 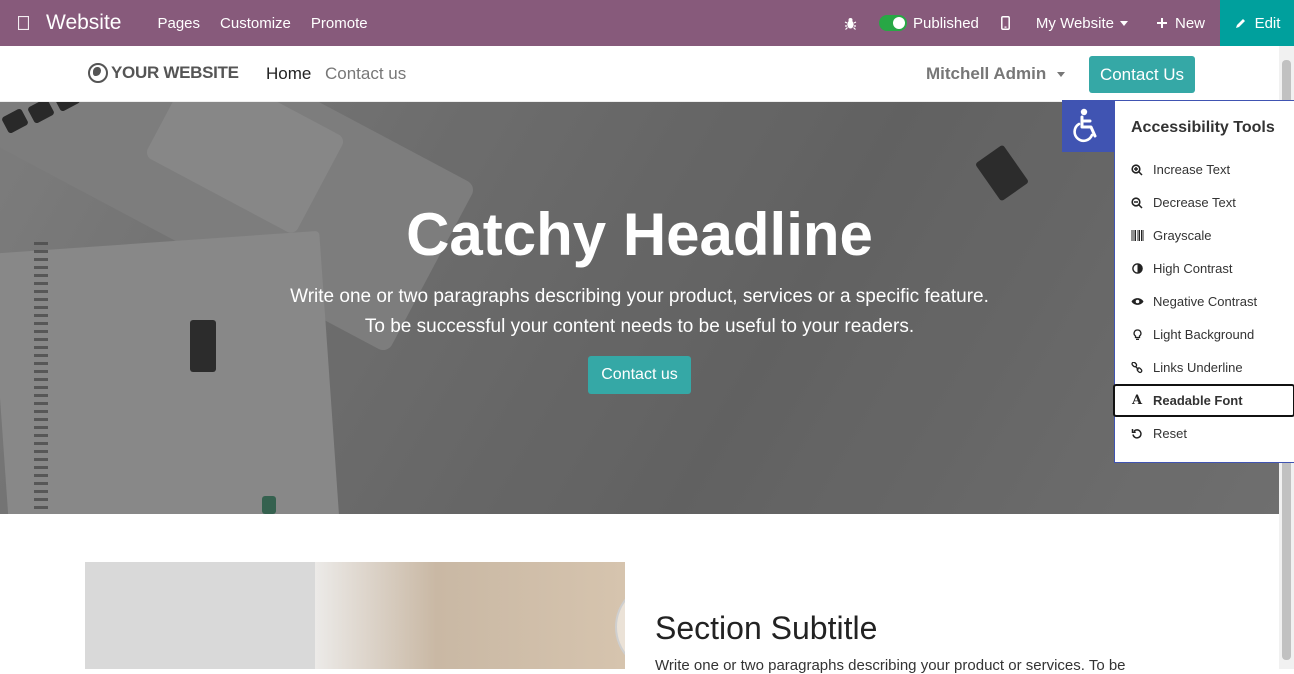 I want to click on lightbulb-image, so click(x=620, y=625).